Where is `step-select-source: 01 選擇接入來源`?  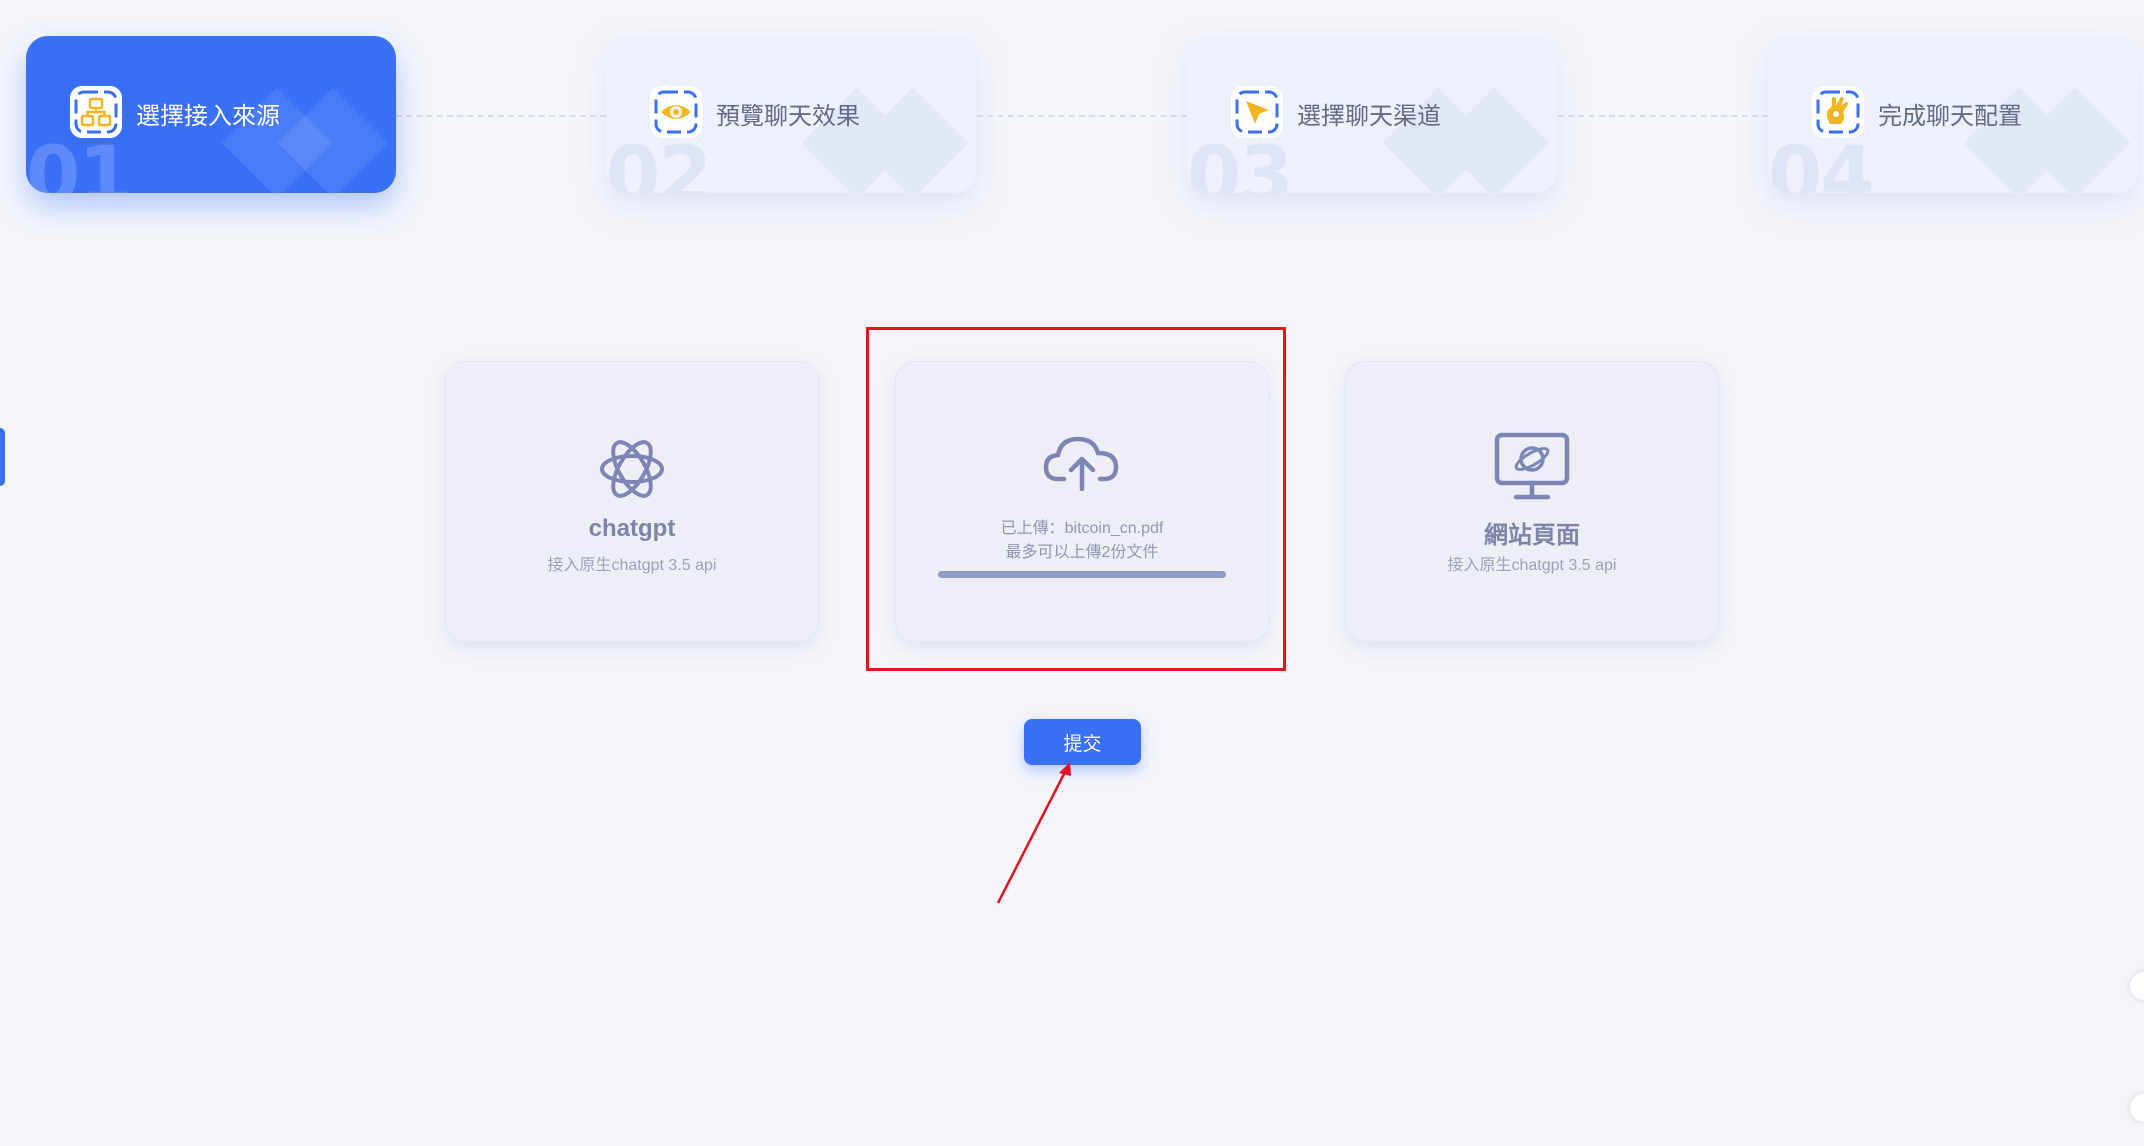
step-select-source: 01 選擇接入來源 is located at coordinates (211, 114).